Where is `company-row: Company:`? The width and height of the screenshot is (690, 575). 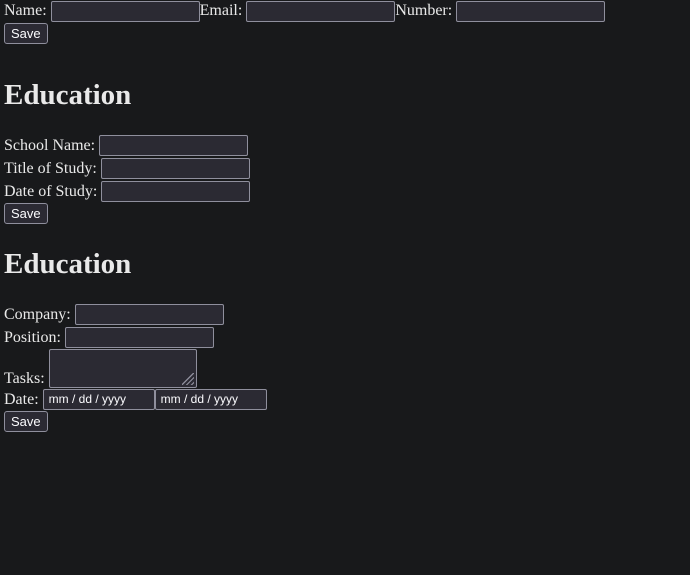
company-row: Company: is located at coordinates (345, 314).